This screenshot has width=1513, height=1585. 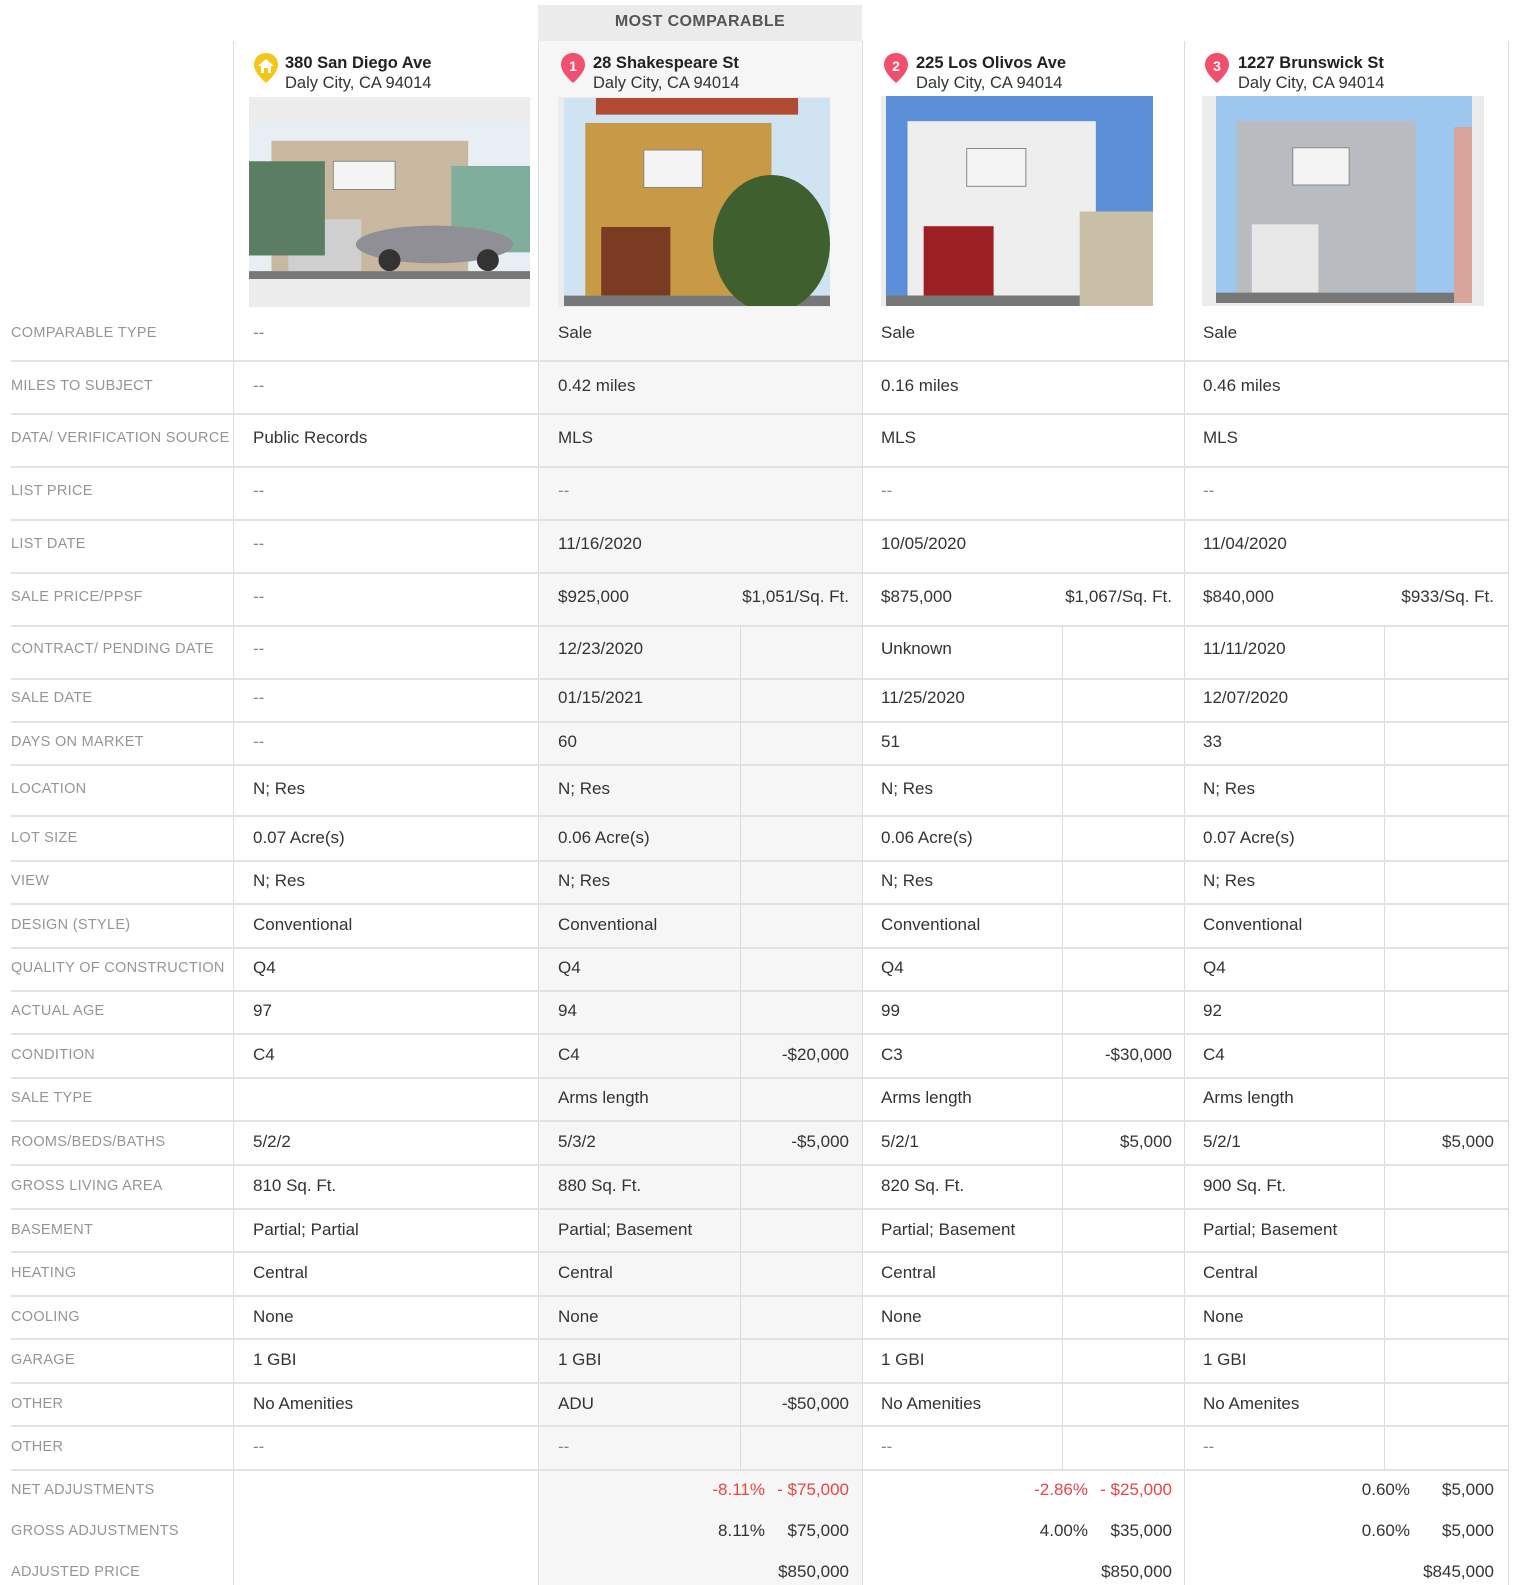 I want to click on row-label: DAYS ON MARKET, so click(x=77, y=742).